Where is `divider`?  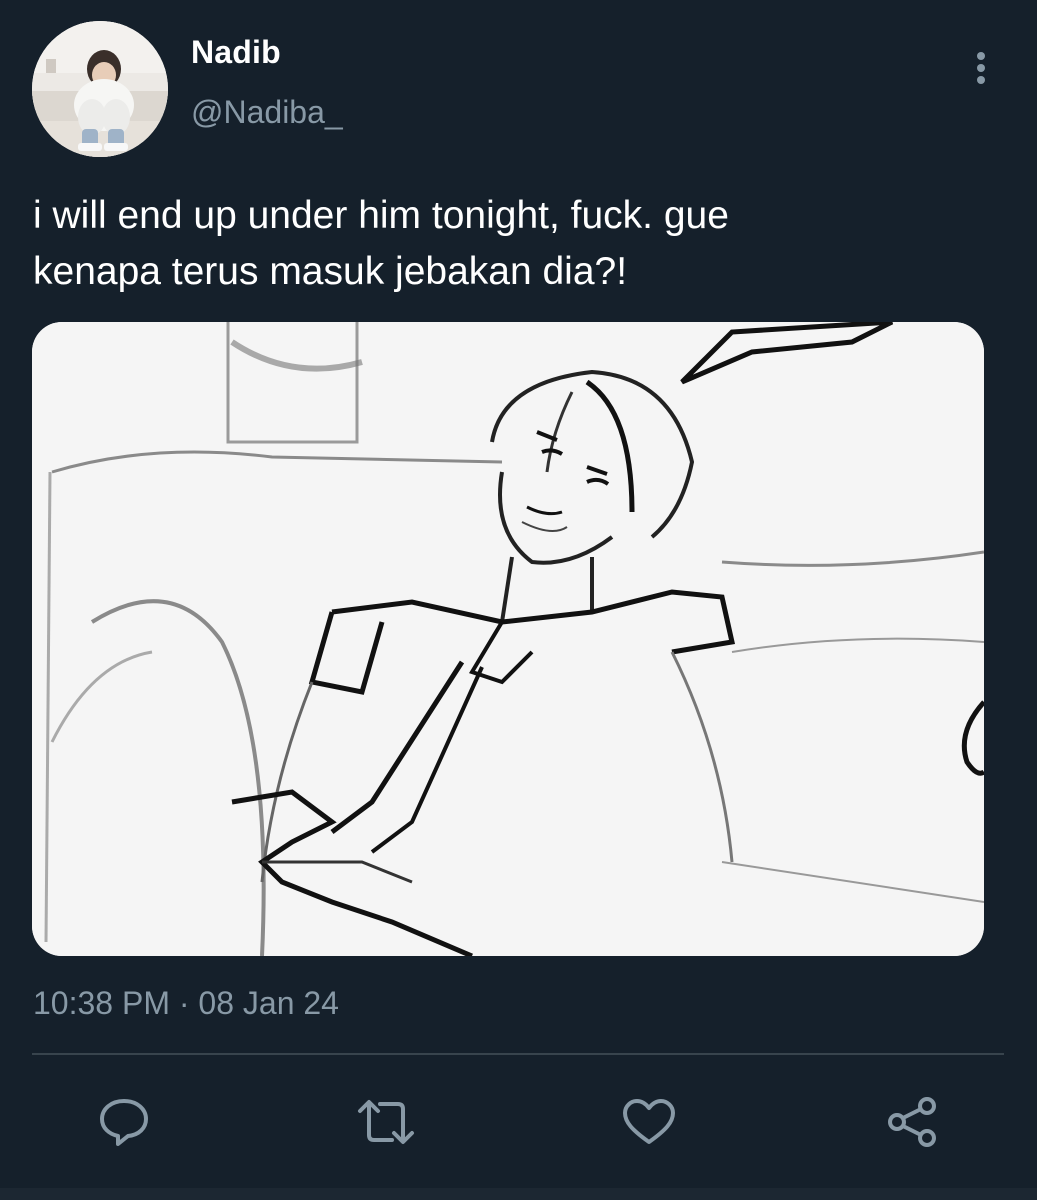
divider is located at coordinates (518, 1054).